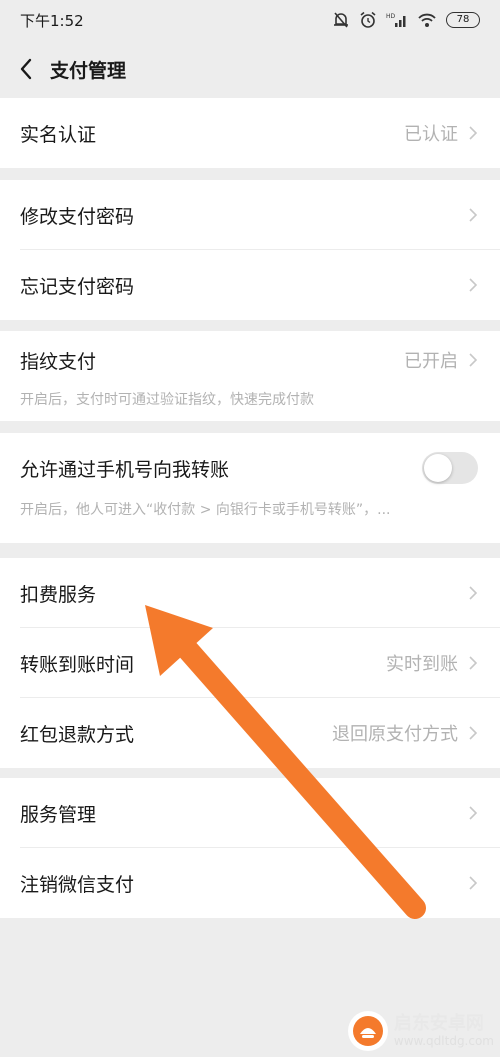  I want to click on row-arrival-time: 转账到账时间 实时到账, so click(250, 663).